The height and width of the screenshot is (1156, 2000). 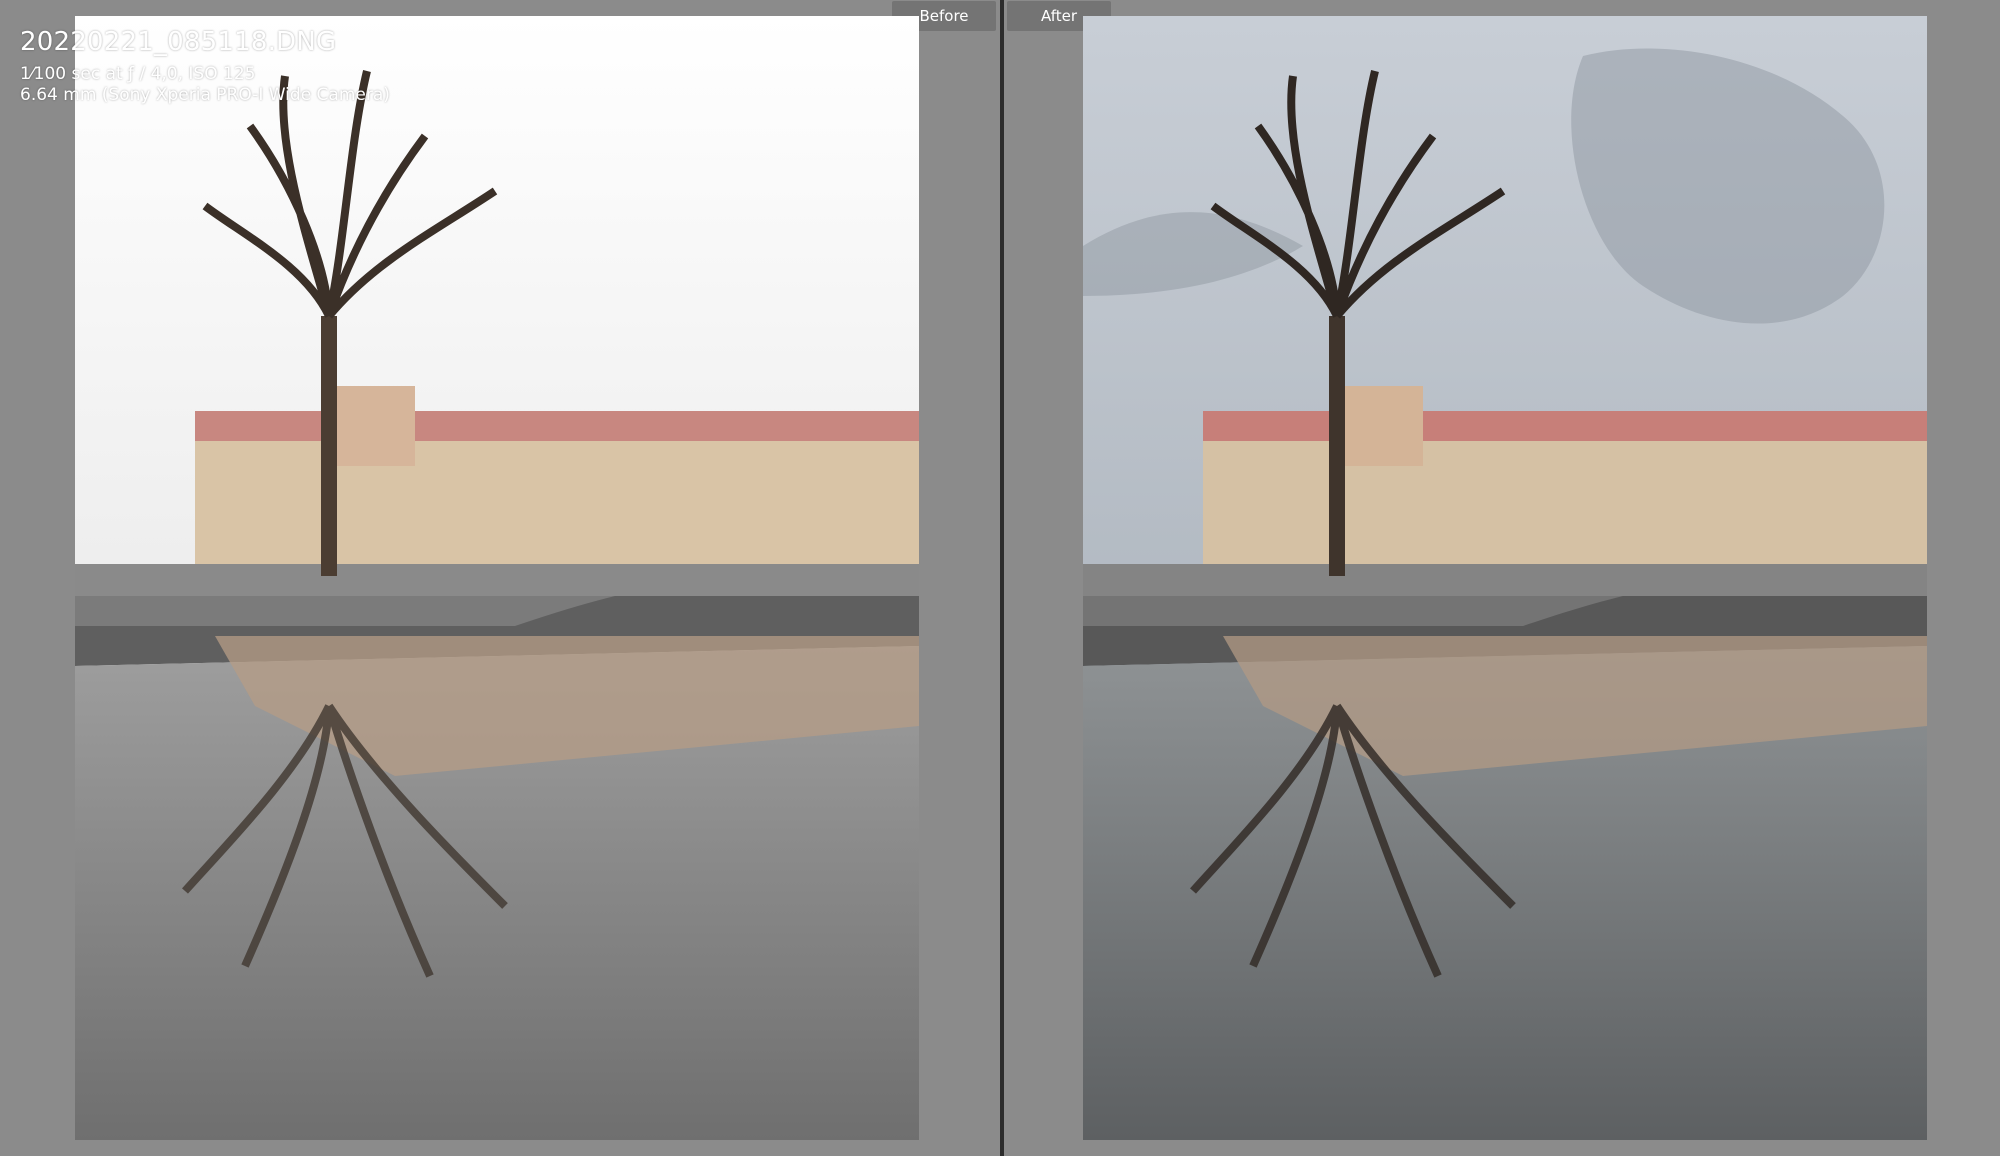 What do you see at coordinates (205, 95) in the screenshot?
I see `photo-lens: 6.64 mm (Sony Xperia PRO-I Wide Camera)` at bounding box center [205, 95].